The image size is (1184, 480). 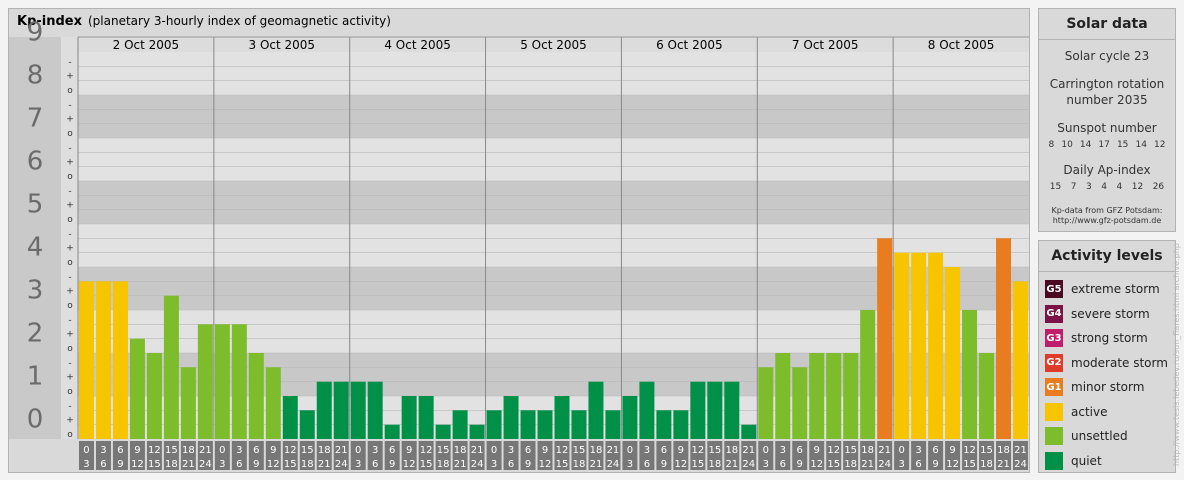 I want to click on ap-values: 15 7 3 4 4 12 26, so click(x=1107, y=187).